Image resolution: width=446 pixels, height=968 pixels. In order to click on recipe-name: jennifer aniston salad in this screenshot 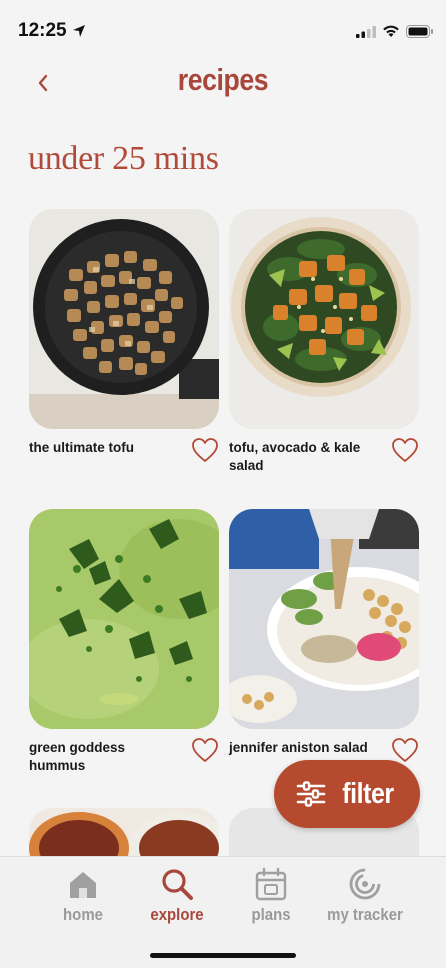, I will do `click(304, 748)`.